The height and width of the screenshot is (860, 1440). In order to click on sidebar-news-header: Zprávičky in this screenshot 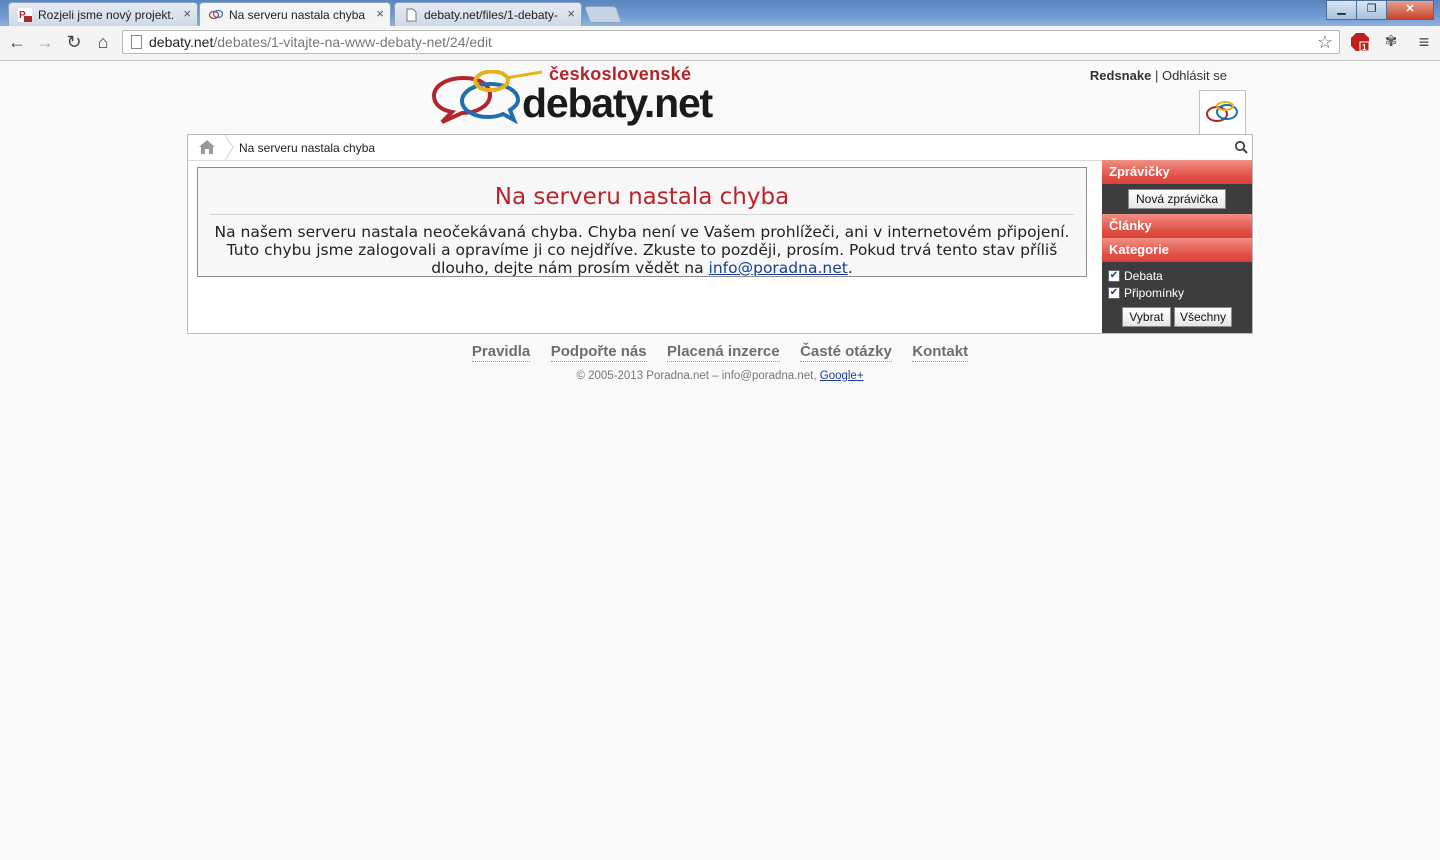, I will do `click(1177, 172)`.